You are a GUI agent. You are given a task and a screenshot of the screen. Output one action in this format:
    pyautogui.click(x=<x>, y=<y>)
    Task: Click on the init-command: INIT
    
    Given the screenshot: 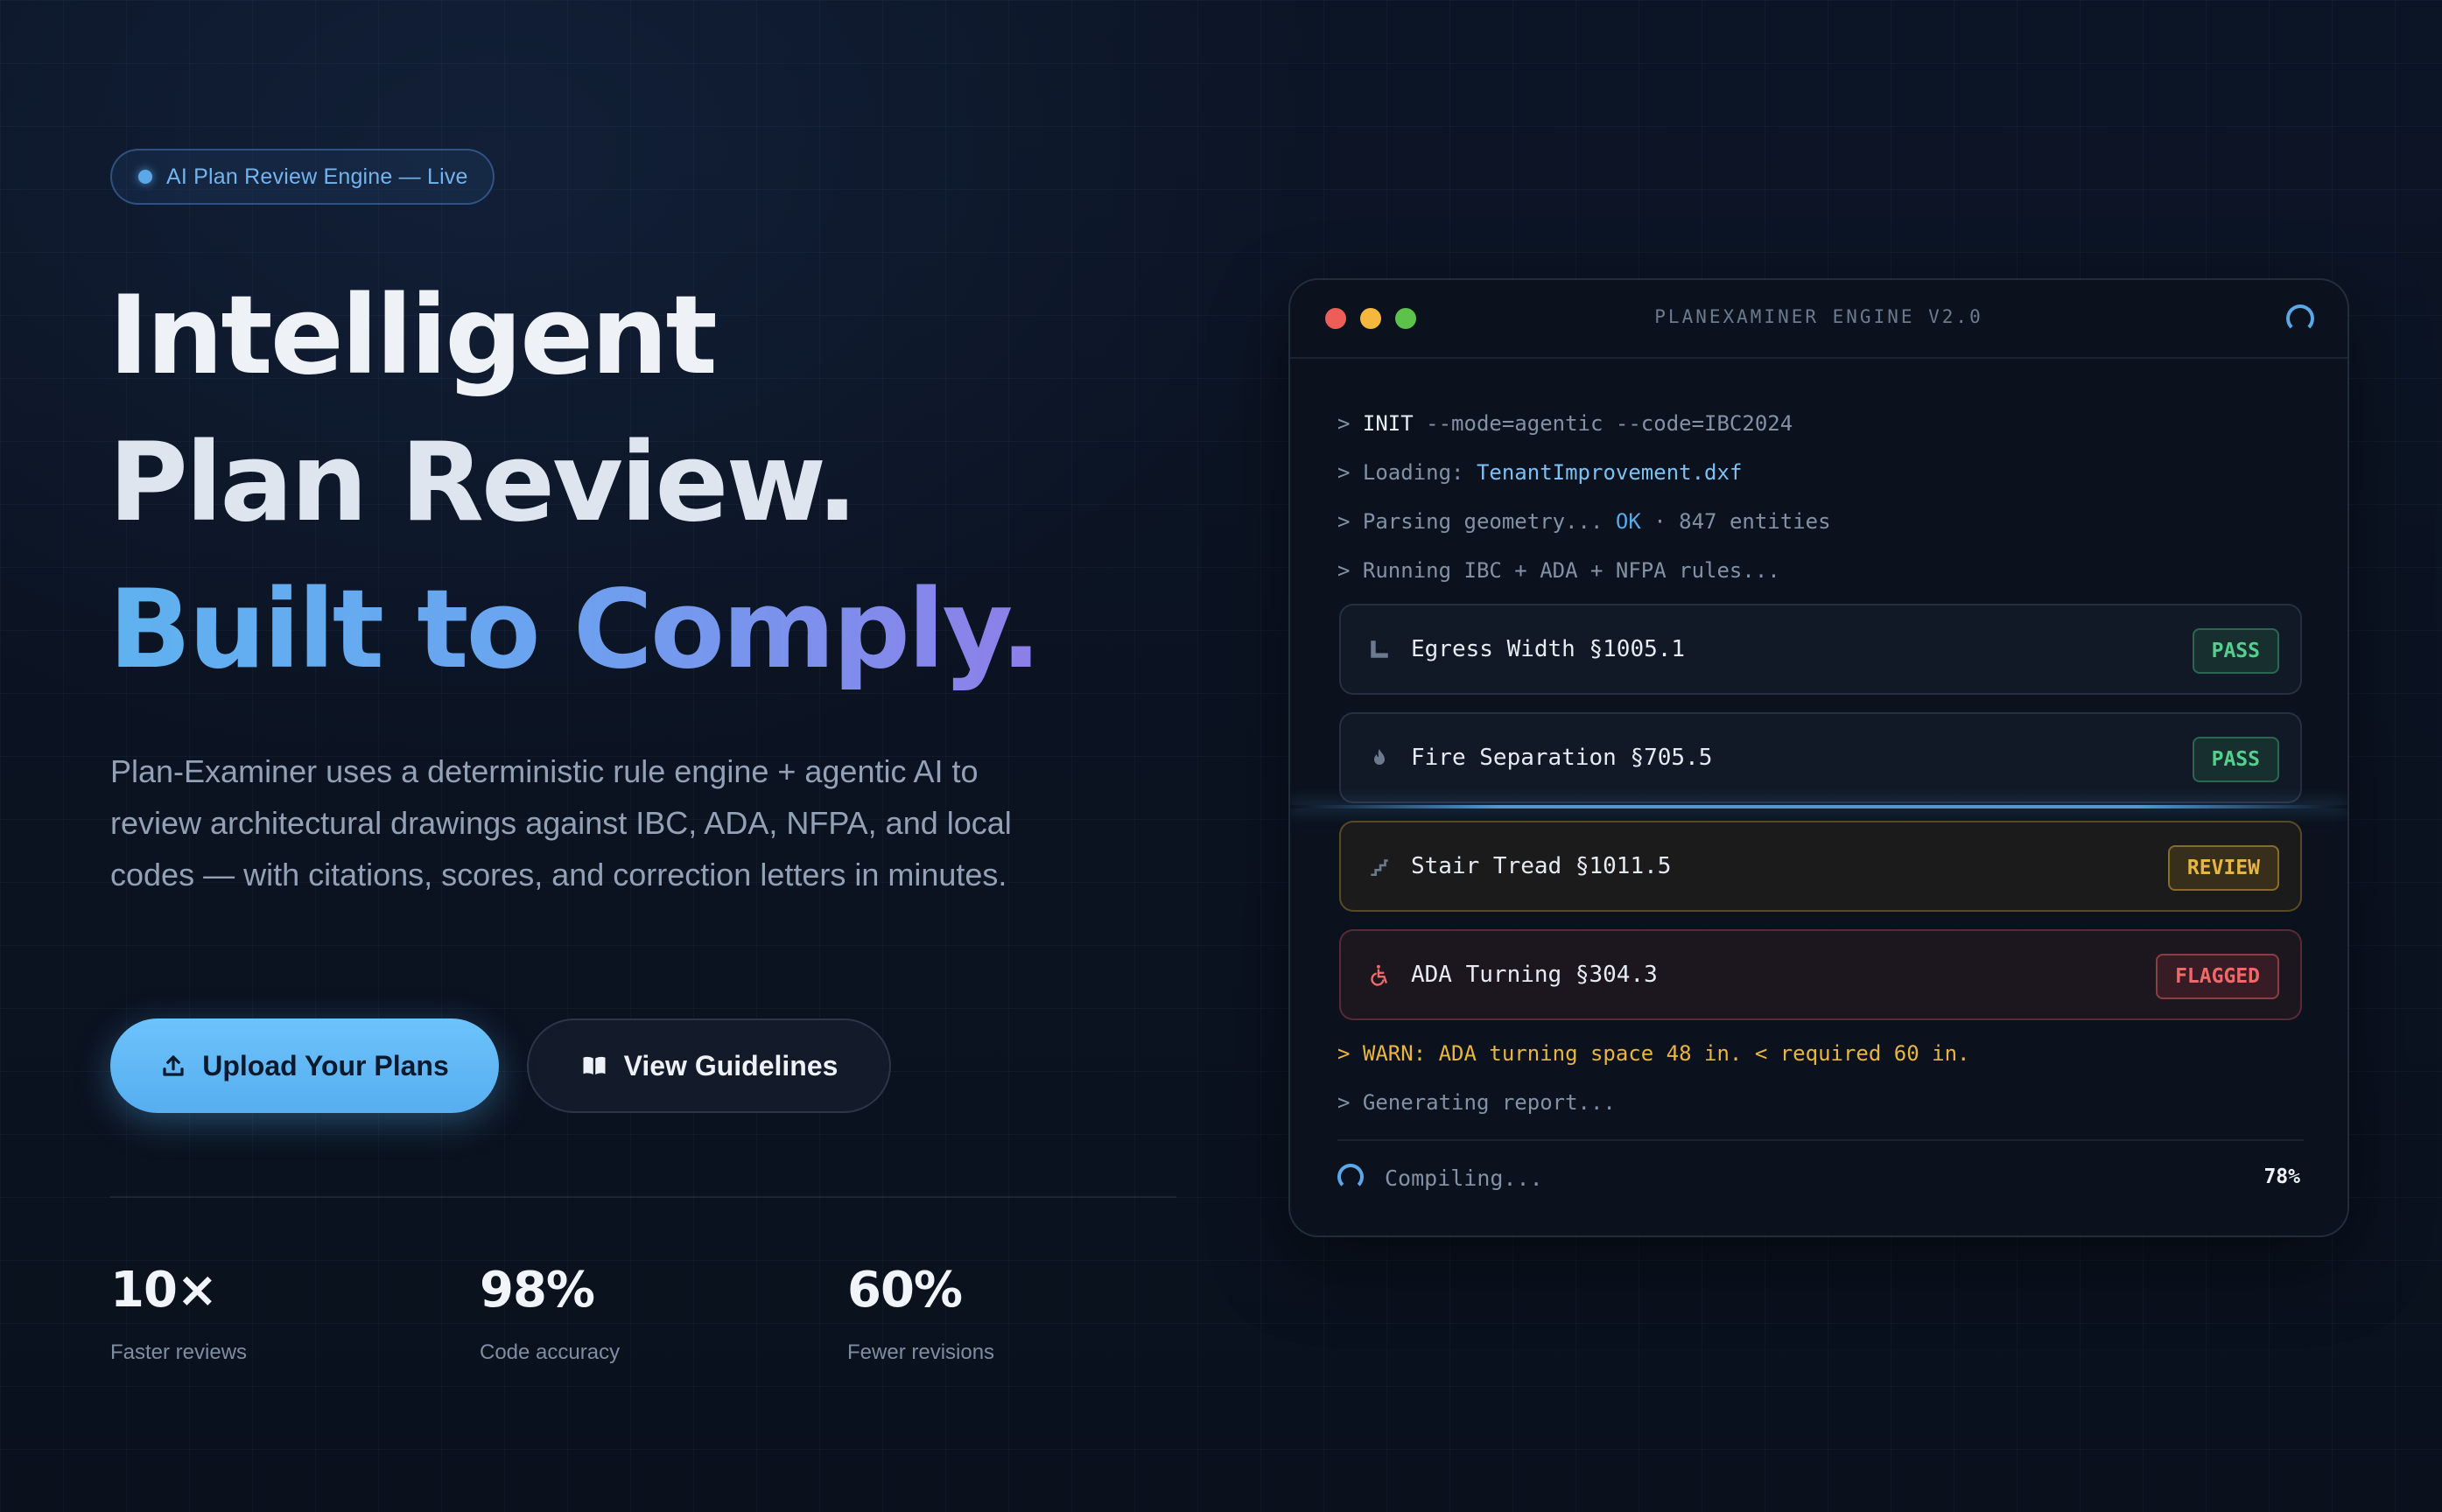 What is the action you would take?
    pyautogui.click(x=1388, y=423)
    